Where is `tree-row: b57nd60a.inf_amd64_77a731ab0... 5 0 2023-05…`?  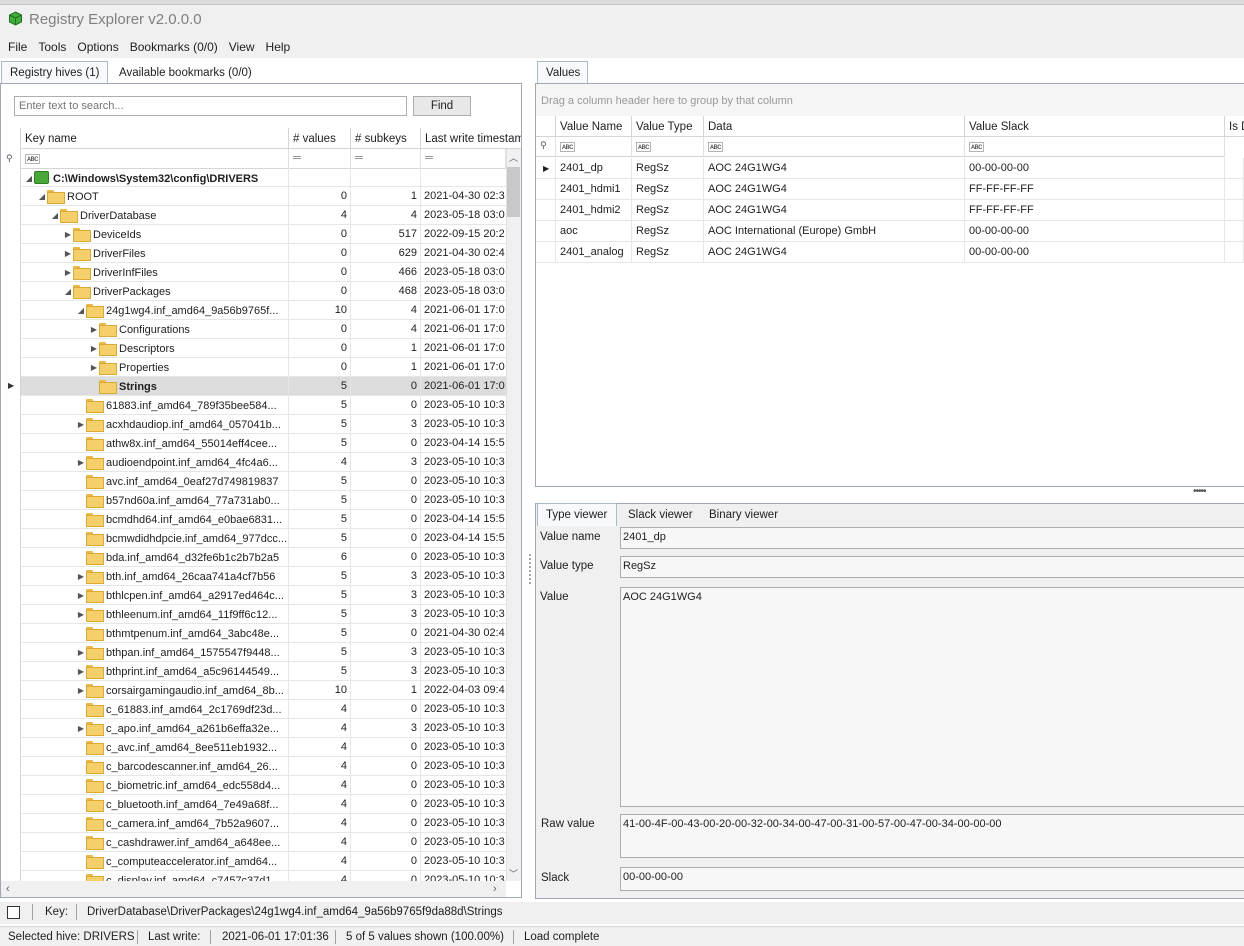
tree-row: b57nd60a.inf_amd64_77a731ab0... 5 0 2023-05… is located at coordinates (263, 500).